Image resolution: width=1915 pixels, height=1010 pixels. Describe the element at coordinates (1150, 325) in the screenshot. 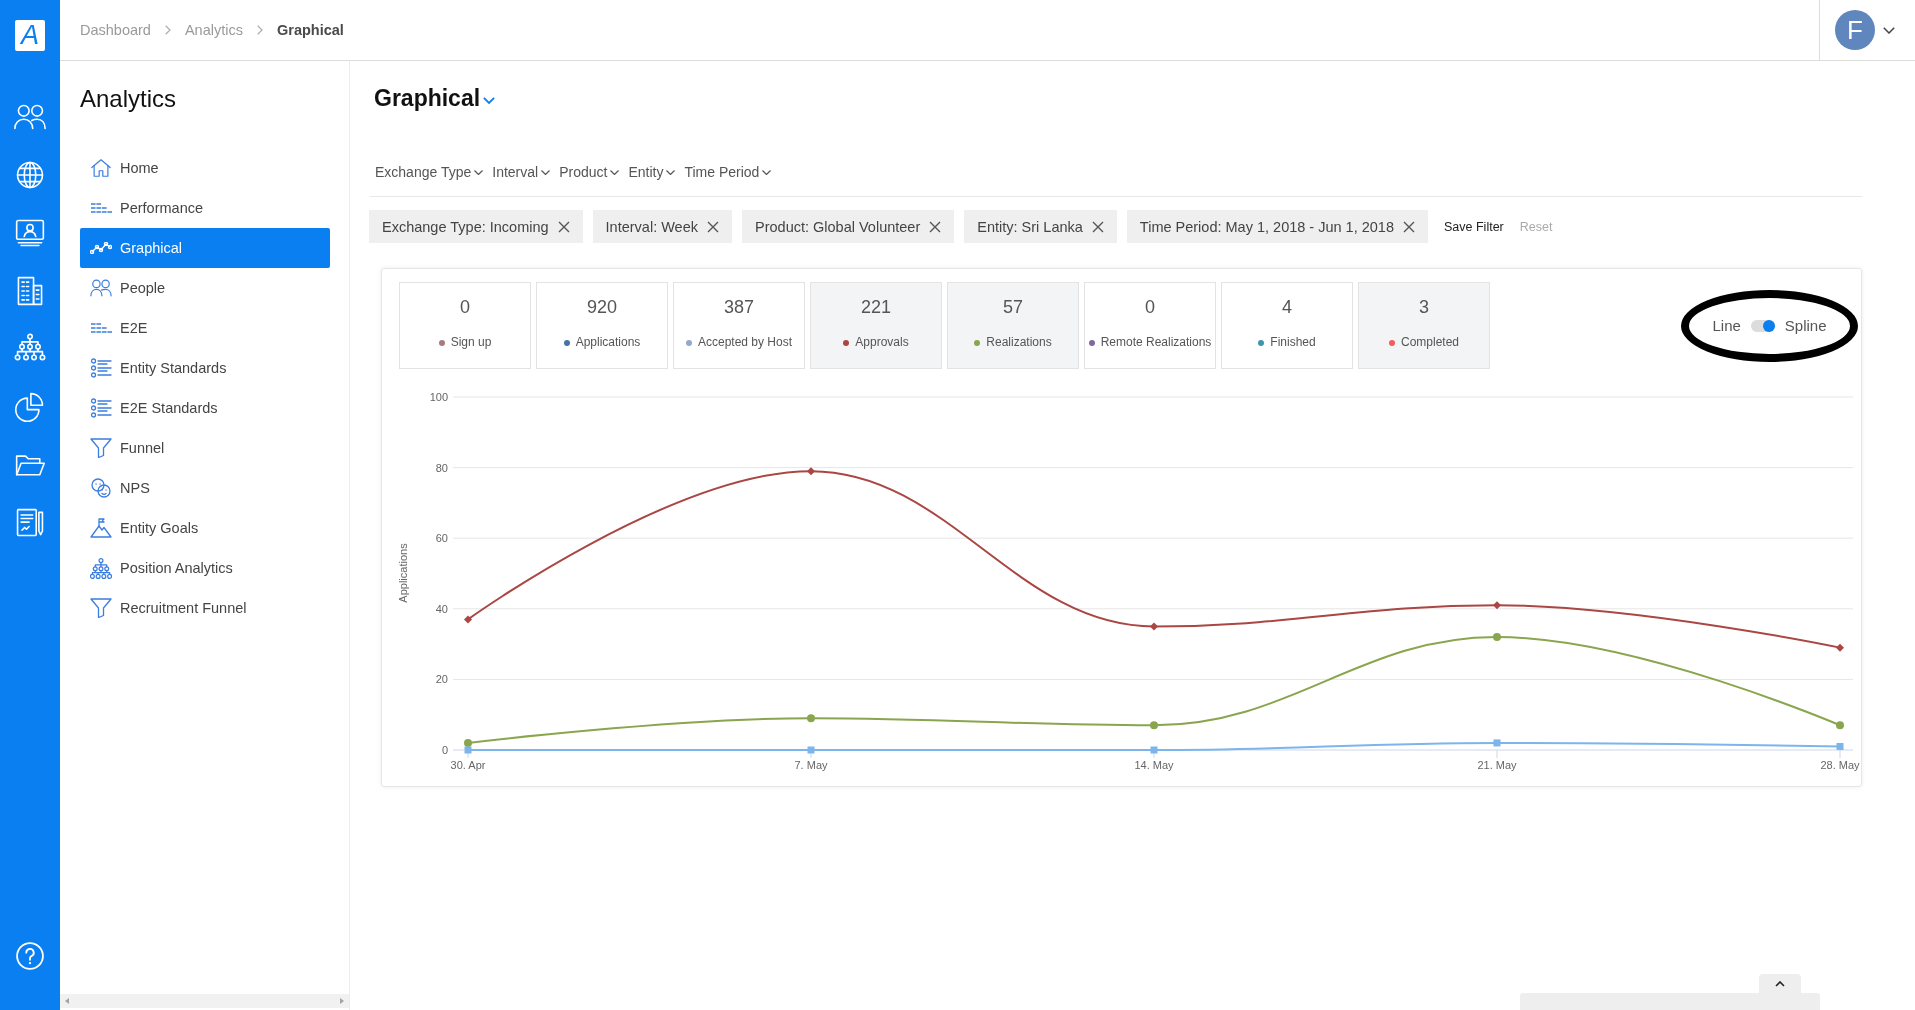

I see `metric-card: 0 Remote Realizations` at that location.